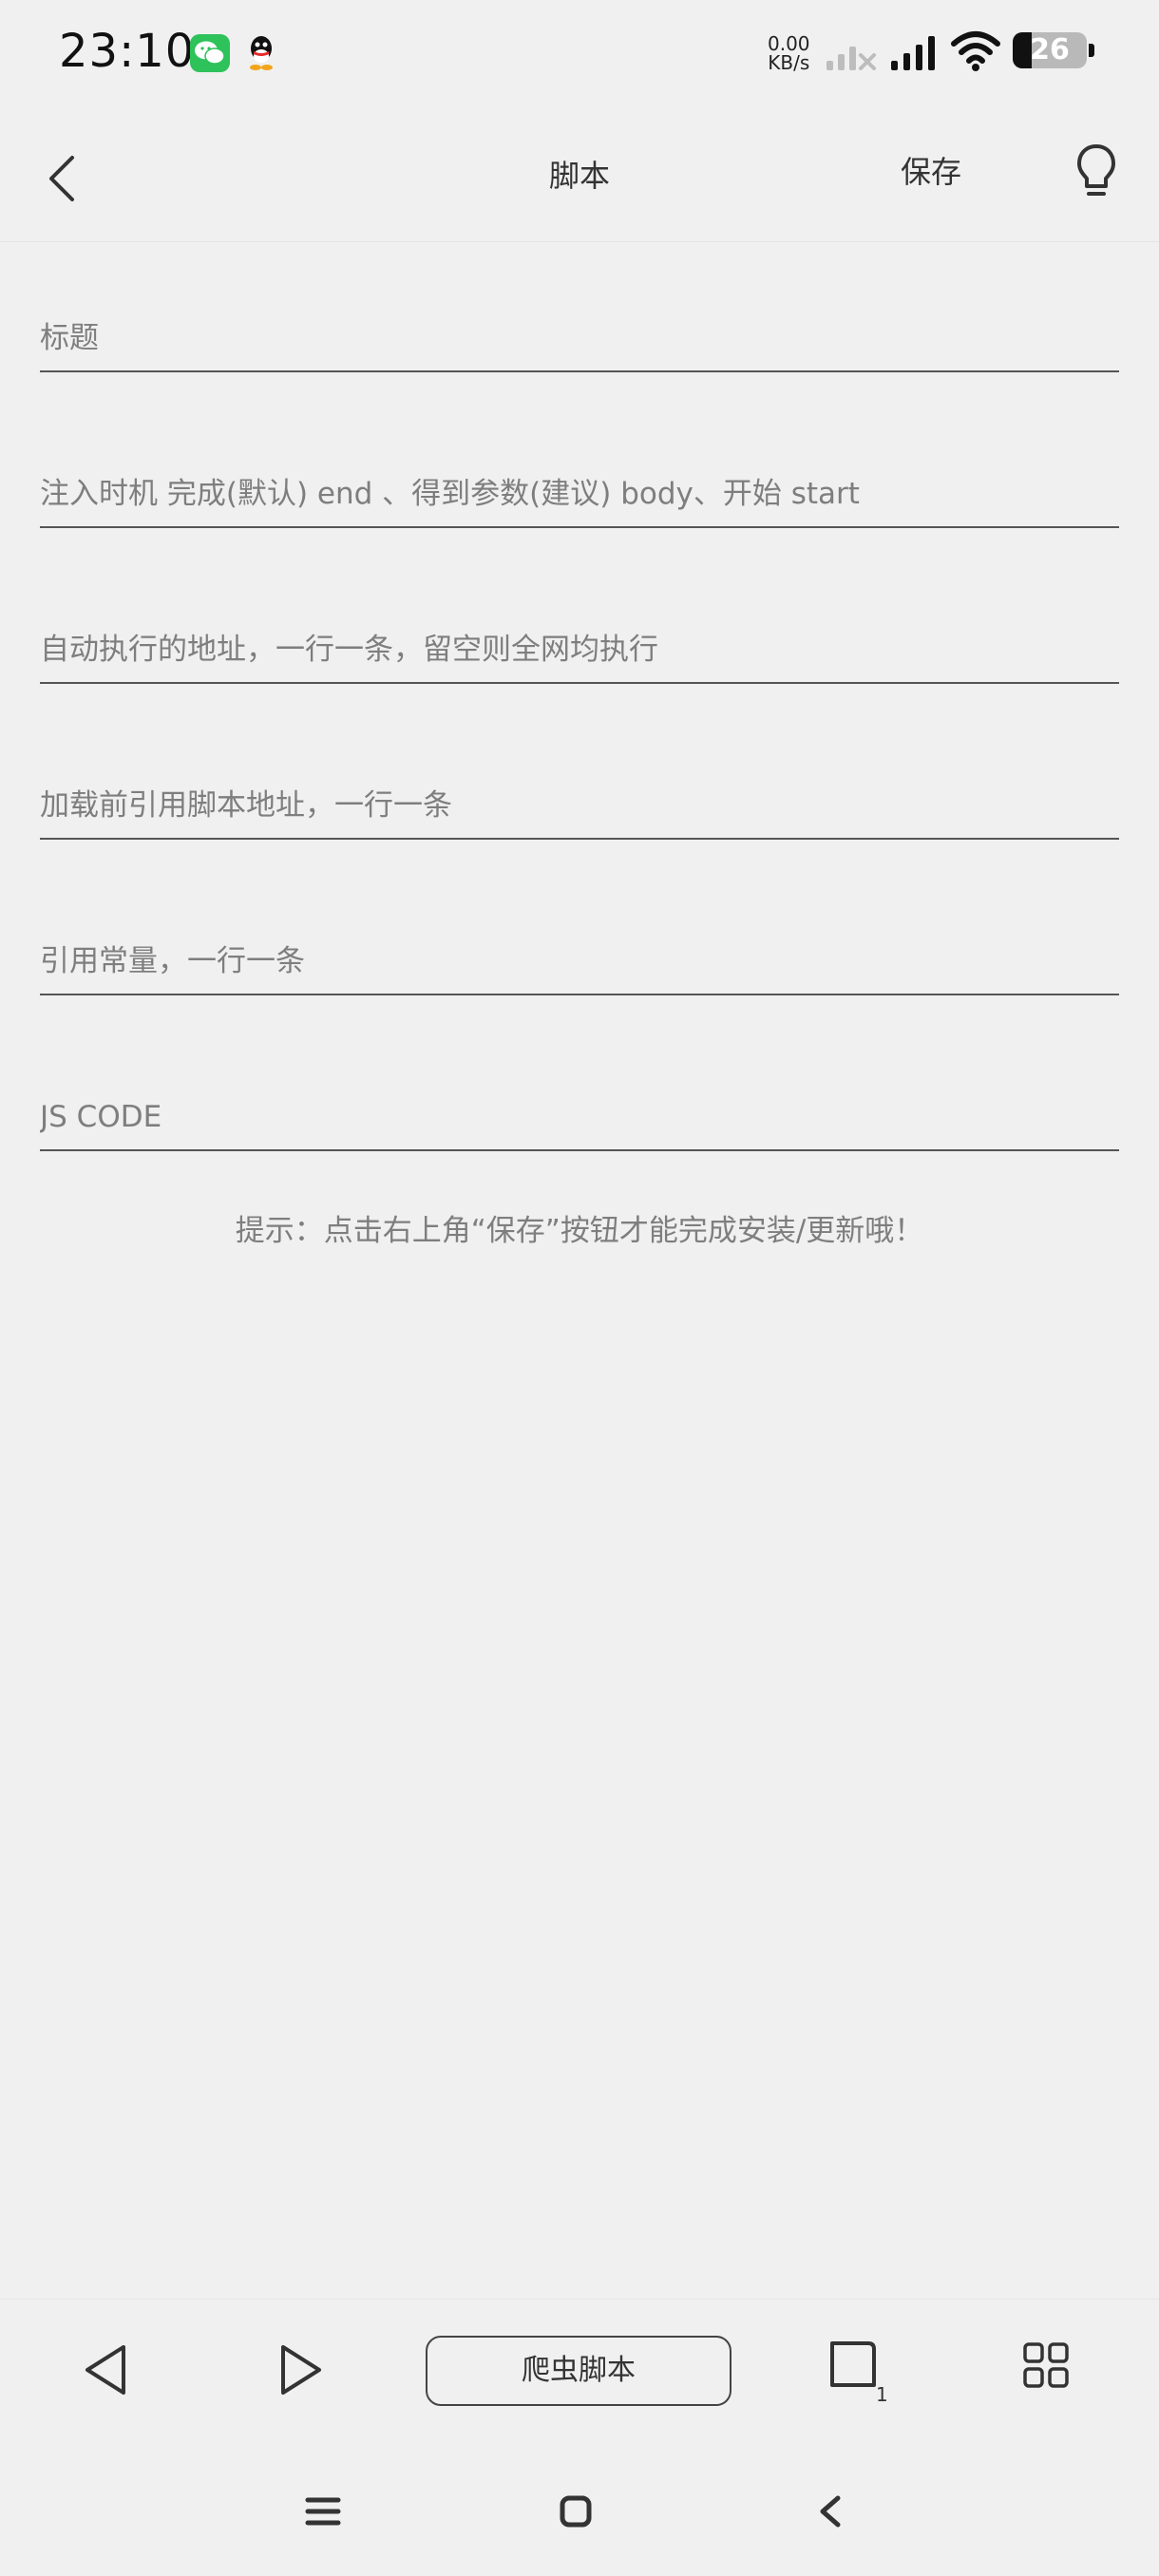  I want to click on net-speed-unit: KB/s, so click(789, 62).